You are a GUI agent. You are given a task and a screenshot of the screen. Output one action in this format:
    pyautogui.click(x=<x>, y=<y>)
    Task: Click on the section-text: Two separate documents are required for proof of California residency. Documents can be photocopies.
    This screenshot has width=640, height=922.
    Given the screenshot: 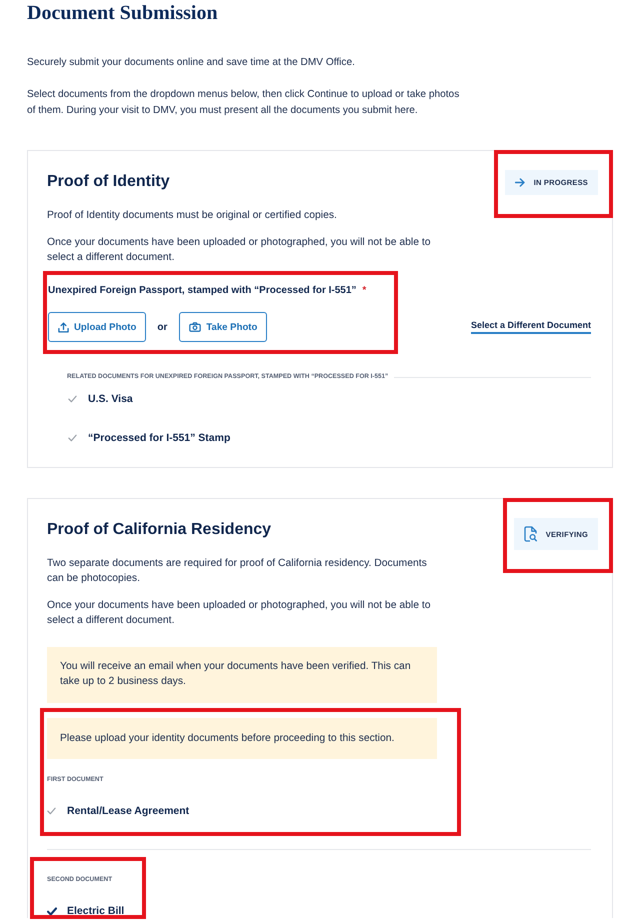 What is the action you would take?
    pyautogui.click(x=237, y=571)
    